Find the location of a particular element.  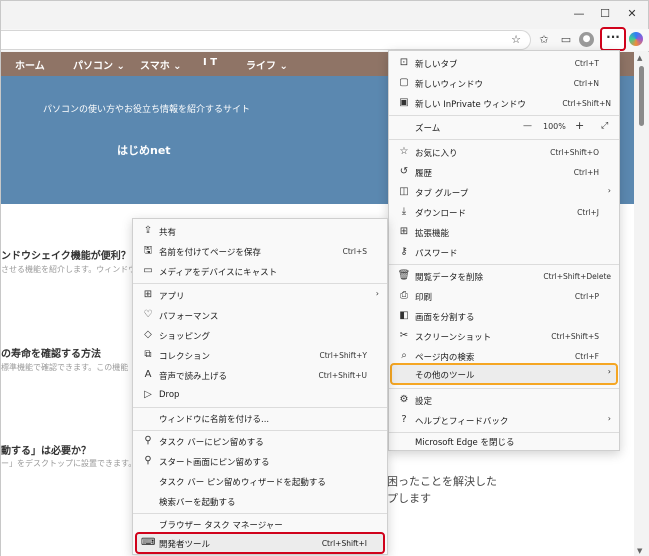

article-excerpt: ー」をデスクトップに設置できます。 is located at coordinates (69, 463).